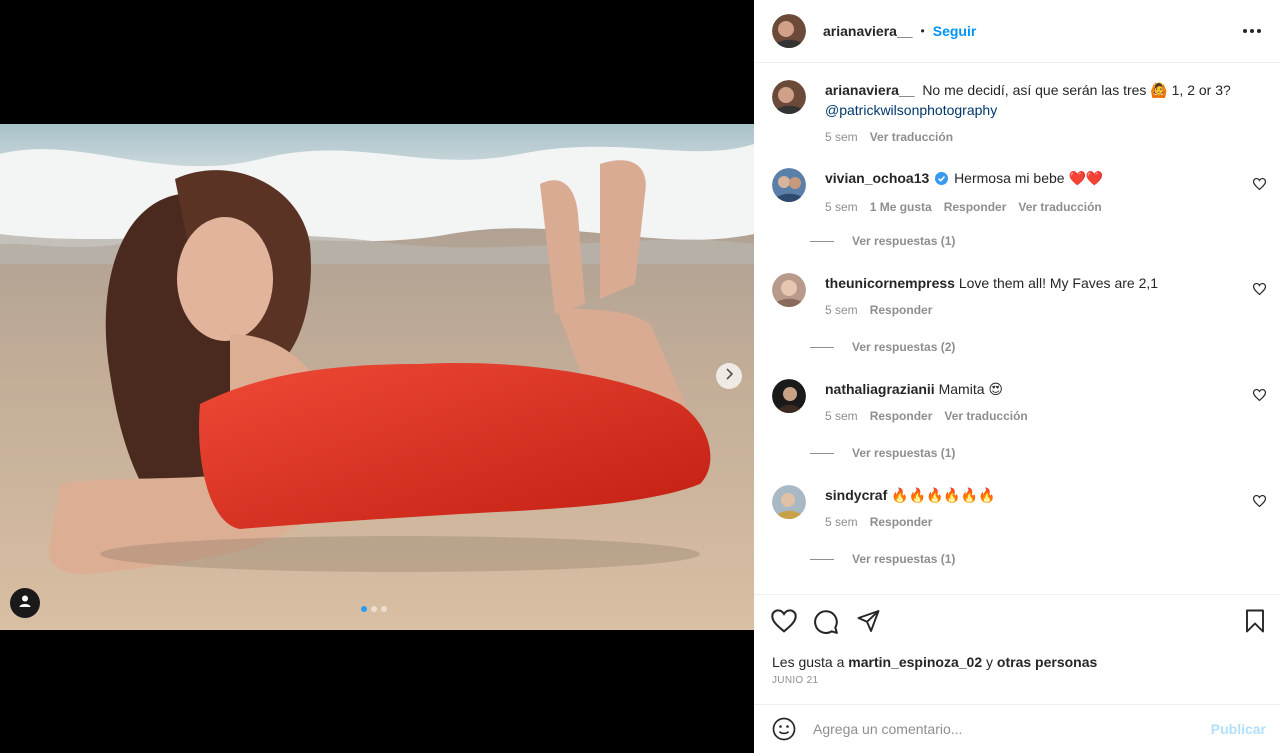 This screenshot has width=1280, height=753. I want to click on add-comment-bar: Publicar, so click(1017, 728).